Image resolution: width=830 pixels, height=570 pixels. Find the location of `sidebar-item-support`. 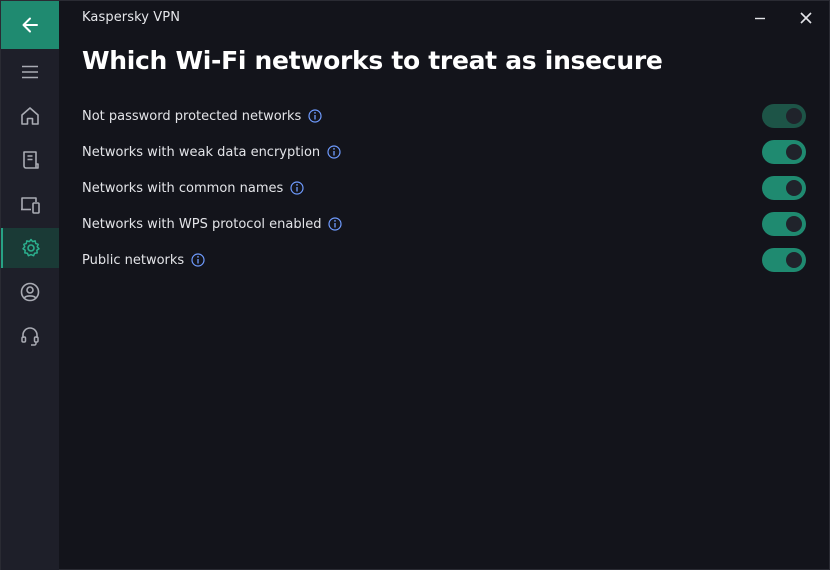

sidebar-item-support is located at coordinates (30, 336).